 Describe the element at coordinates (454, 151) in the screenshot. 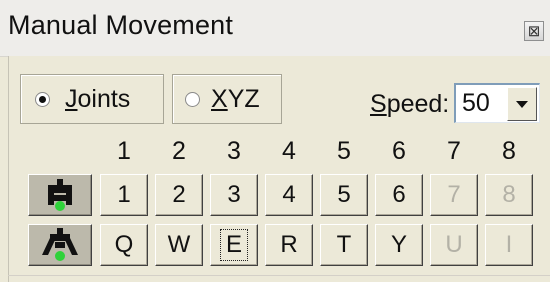

I see `column-number: 7` at that location.